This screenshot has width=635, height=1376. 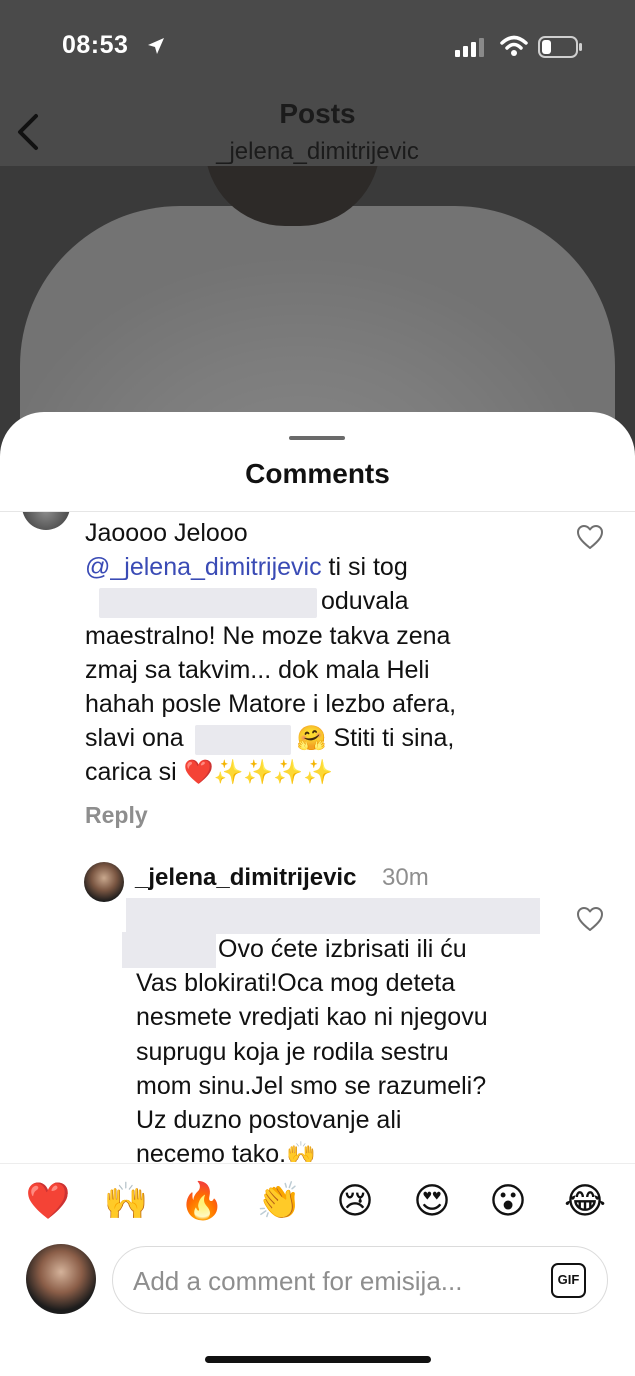 I want to click on comment-line: zmaj sa takvim... dok mala Heli, so click(x=257, y=669).